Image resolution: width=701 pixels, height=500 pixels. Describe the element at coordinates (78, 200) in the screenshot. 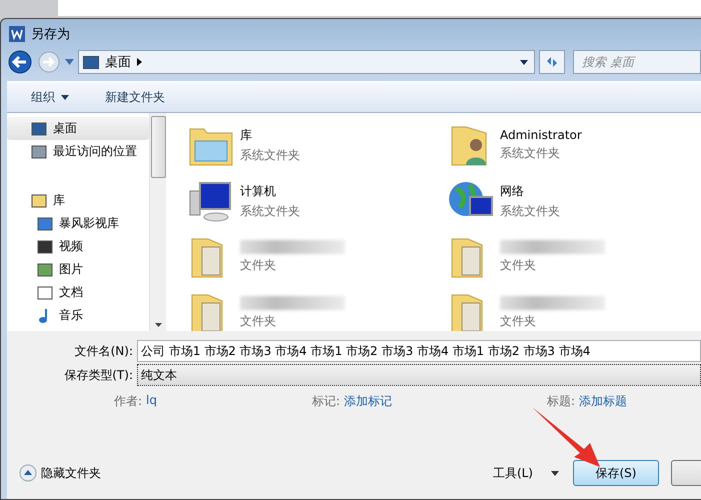

I see `sidebar-item: 库` at that location.